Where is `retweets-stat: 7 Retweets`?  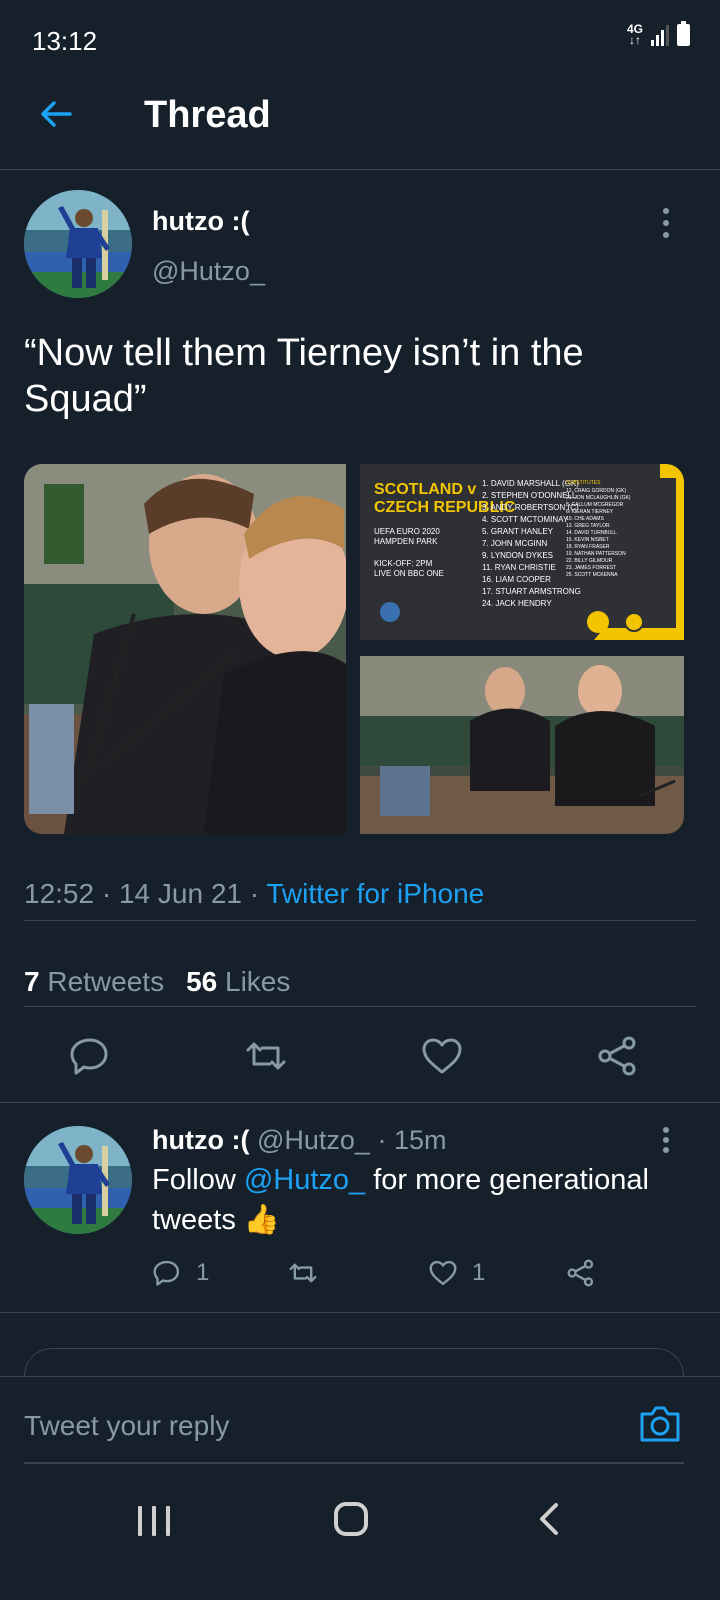 retweets-stat: 7 Retweets is located at coordinates (94, 982).